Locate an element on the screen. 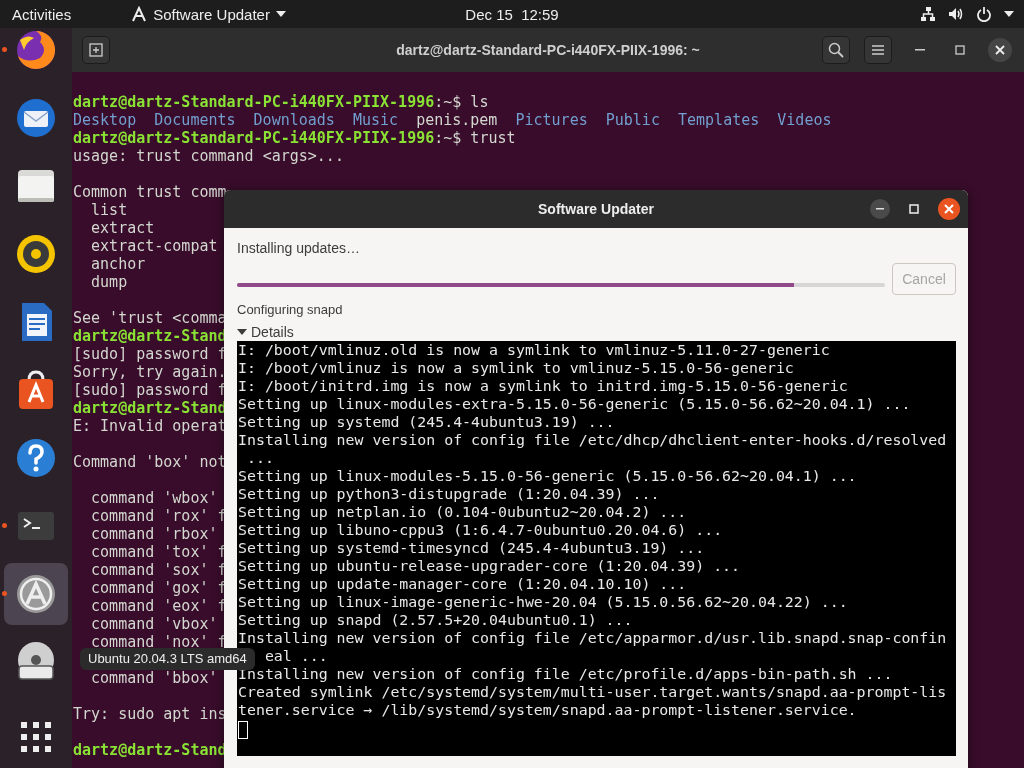 This screenshot has height=768, width=1024. terminal-text: :~$ ls is located at coordinates (461, 102).